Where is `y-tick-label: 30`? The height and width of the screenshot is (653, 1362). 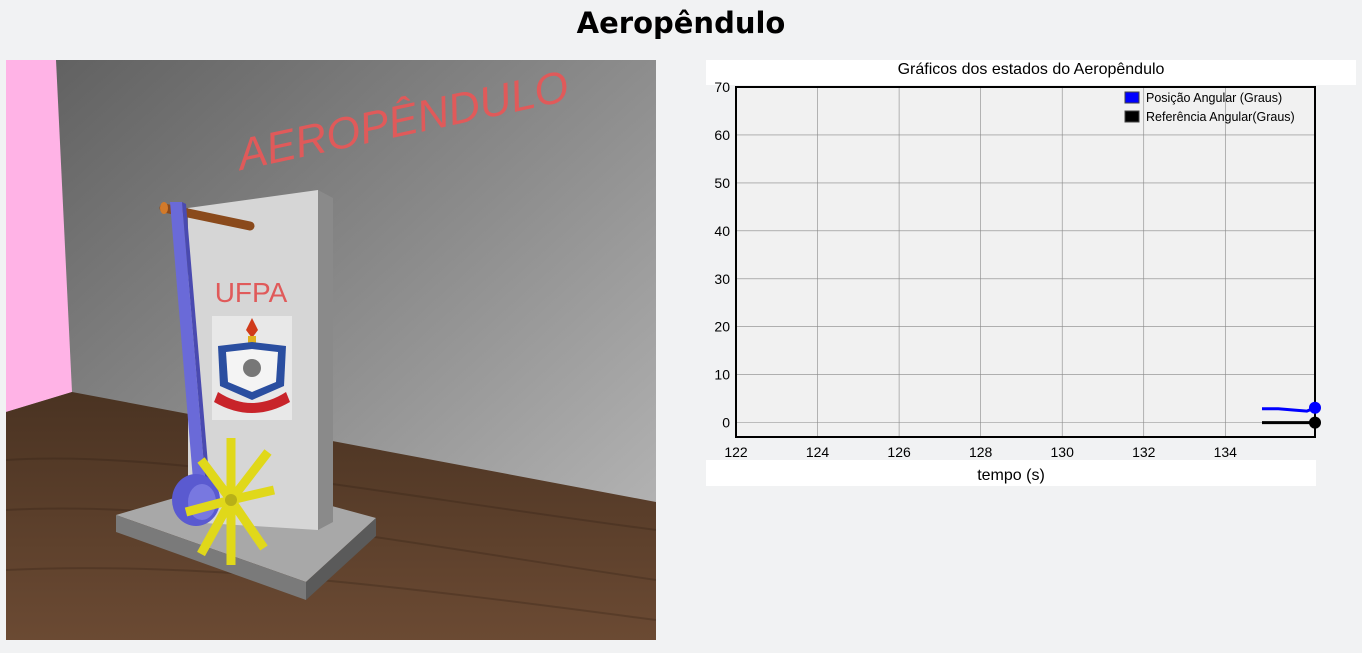 y-tick-label: 30 is located at coordinates (722, 279).